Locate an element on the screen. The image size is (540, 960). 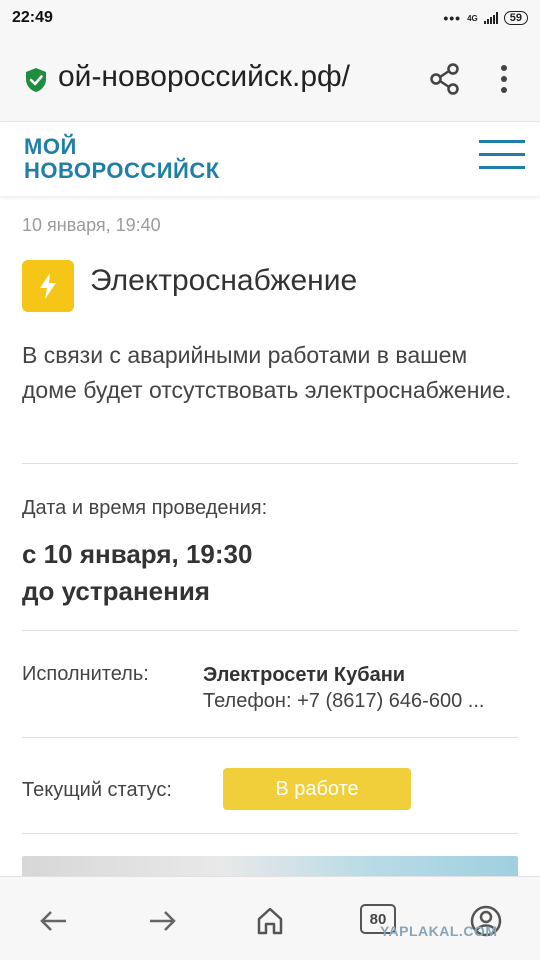
status-icons: ••• 4G 59 is located at coordinates (485, 18).